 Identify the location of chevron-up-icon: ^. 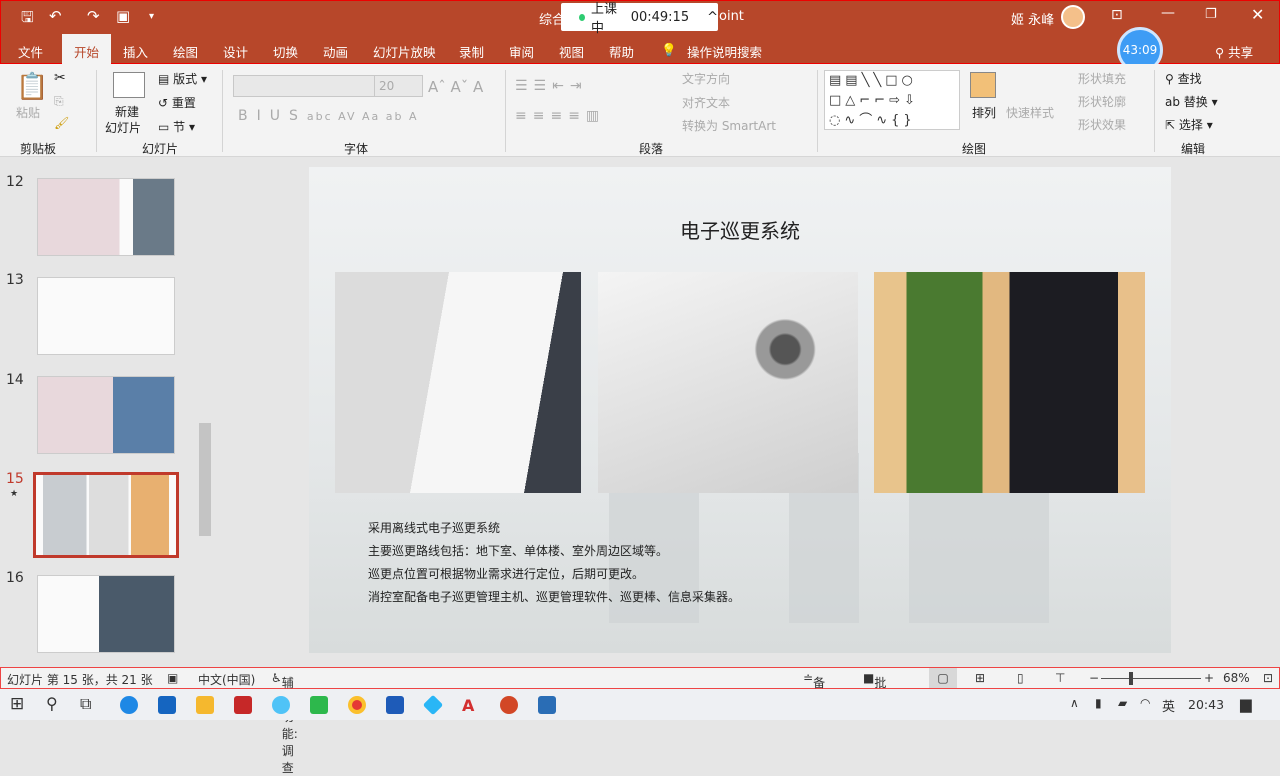
(712, 17).